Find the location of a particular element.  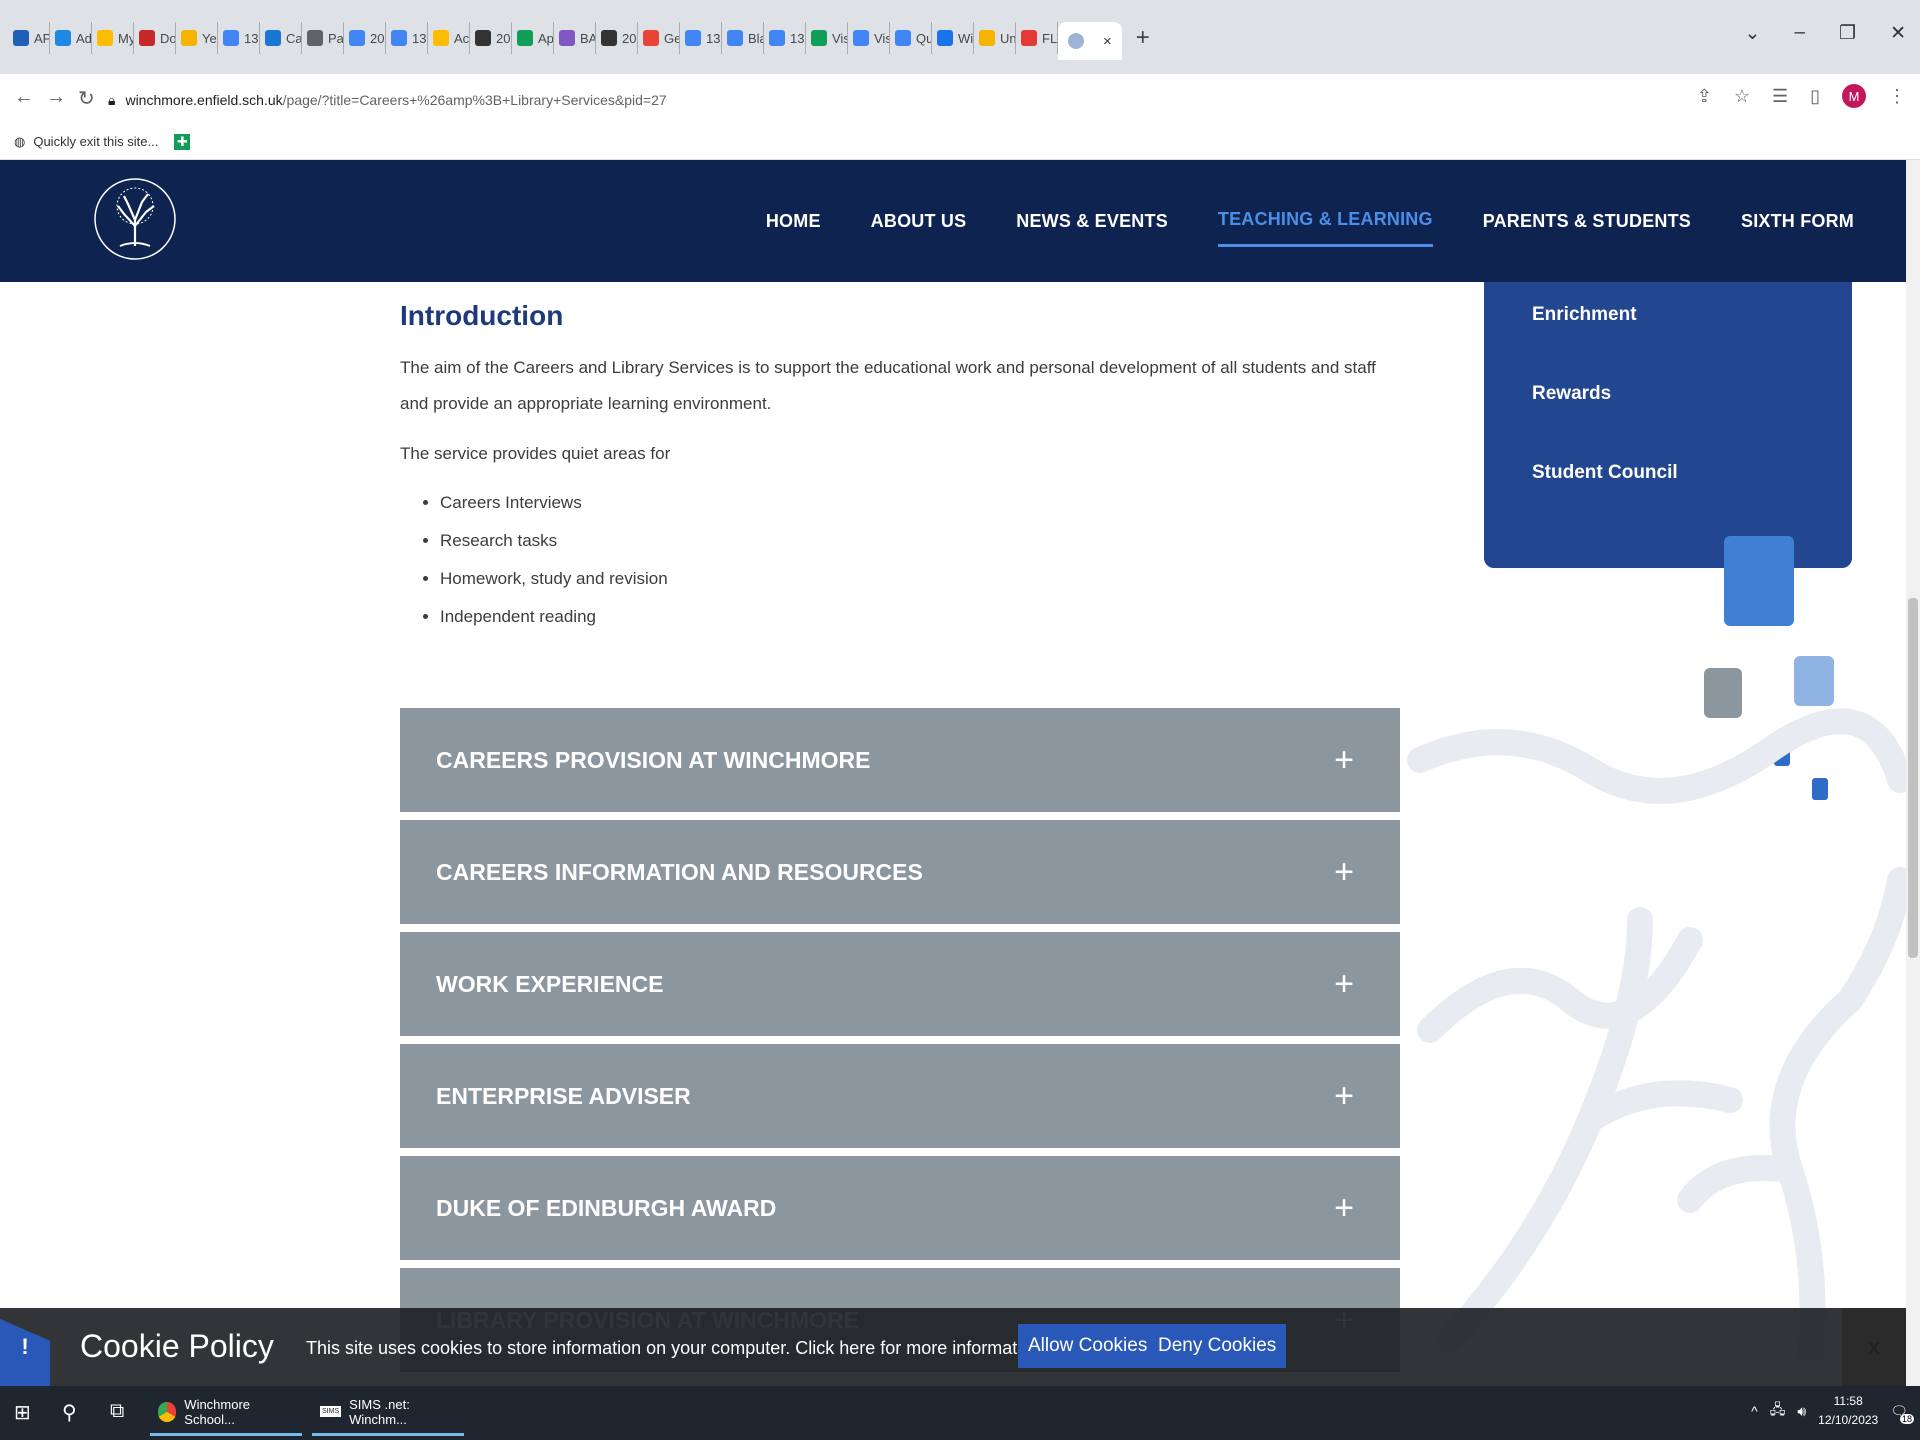

side-menu-item: Student Council is located at coordinates (1692, 491).